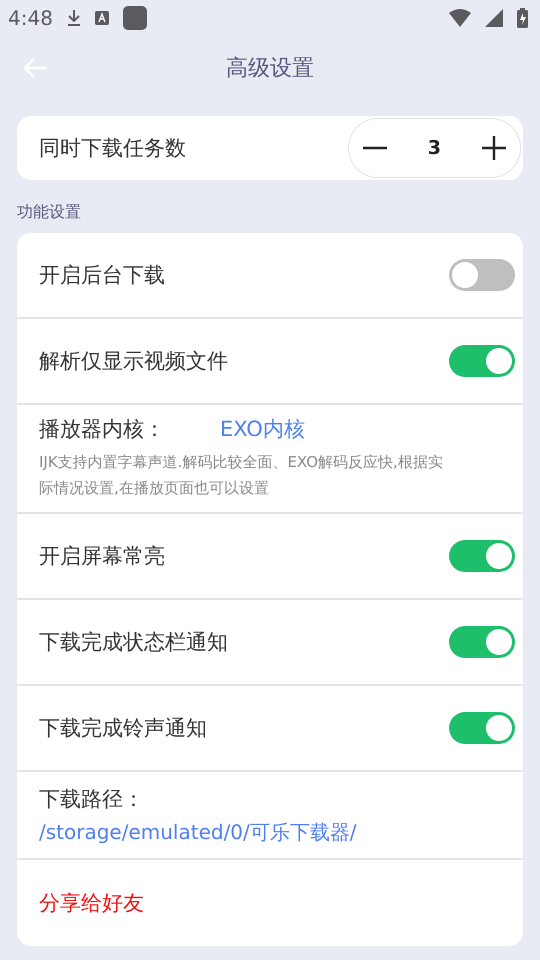  Describe the element at coordinates (262, 429) in the screenshot. I see `player-core-value: EXO内核` at that location.